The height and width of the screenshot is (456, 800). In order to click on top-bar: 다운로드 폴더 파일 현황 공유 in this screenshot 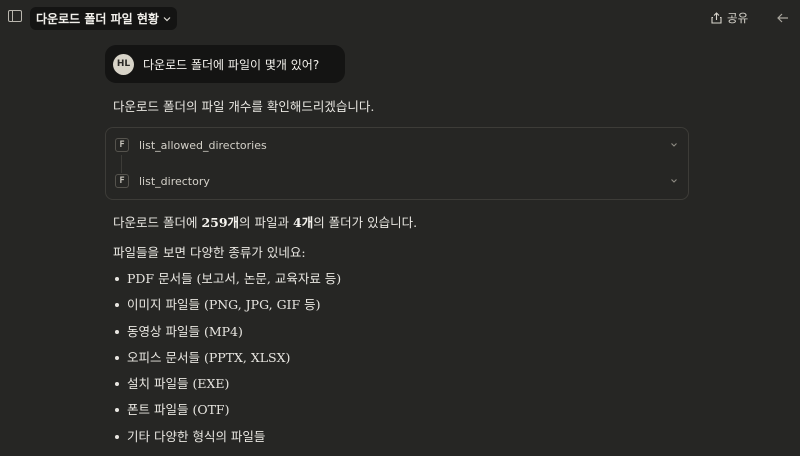, I will do `click(400, 18)`.